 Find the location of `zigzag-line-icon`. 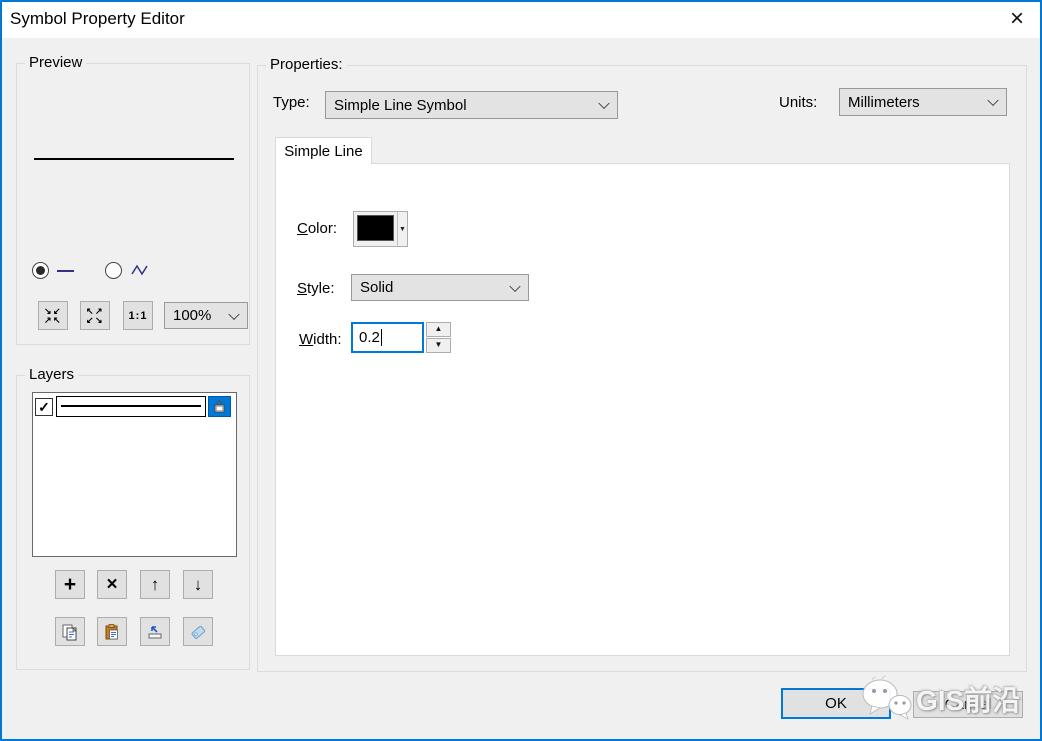

zigzag-line-icon is located at coordinates (139, 270).